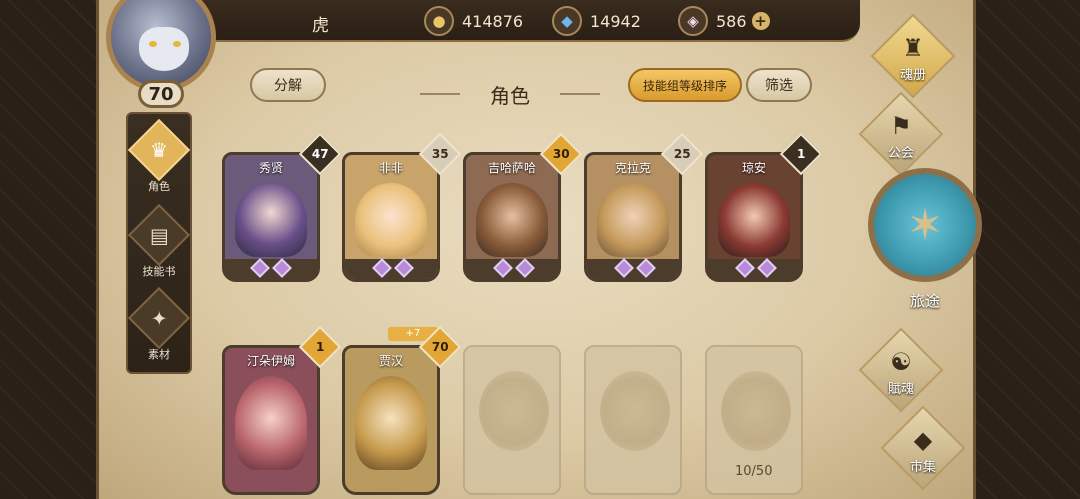 Image resolution: width=1080 pixels, height=499 pixels. I want to click on menu-market: ◆ 市集, so click(923, 448).